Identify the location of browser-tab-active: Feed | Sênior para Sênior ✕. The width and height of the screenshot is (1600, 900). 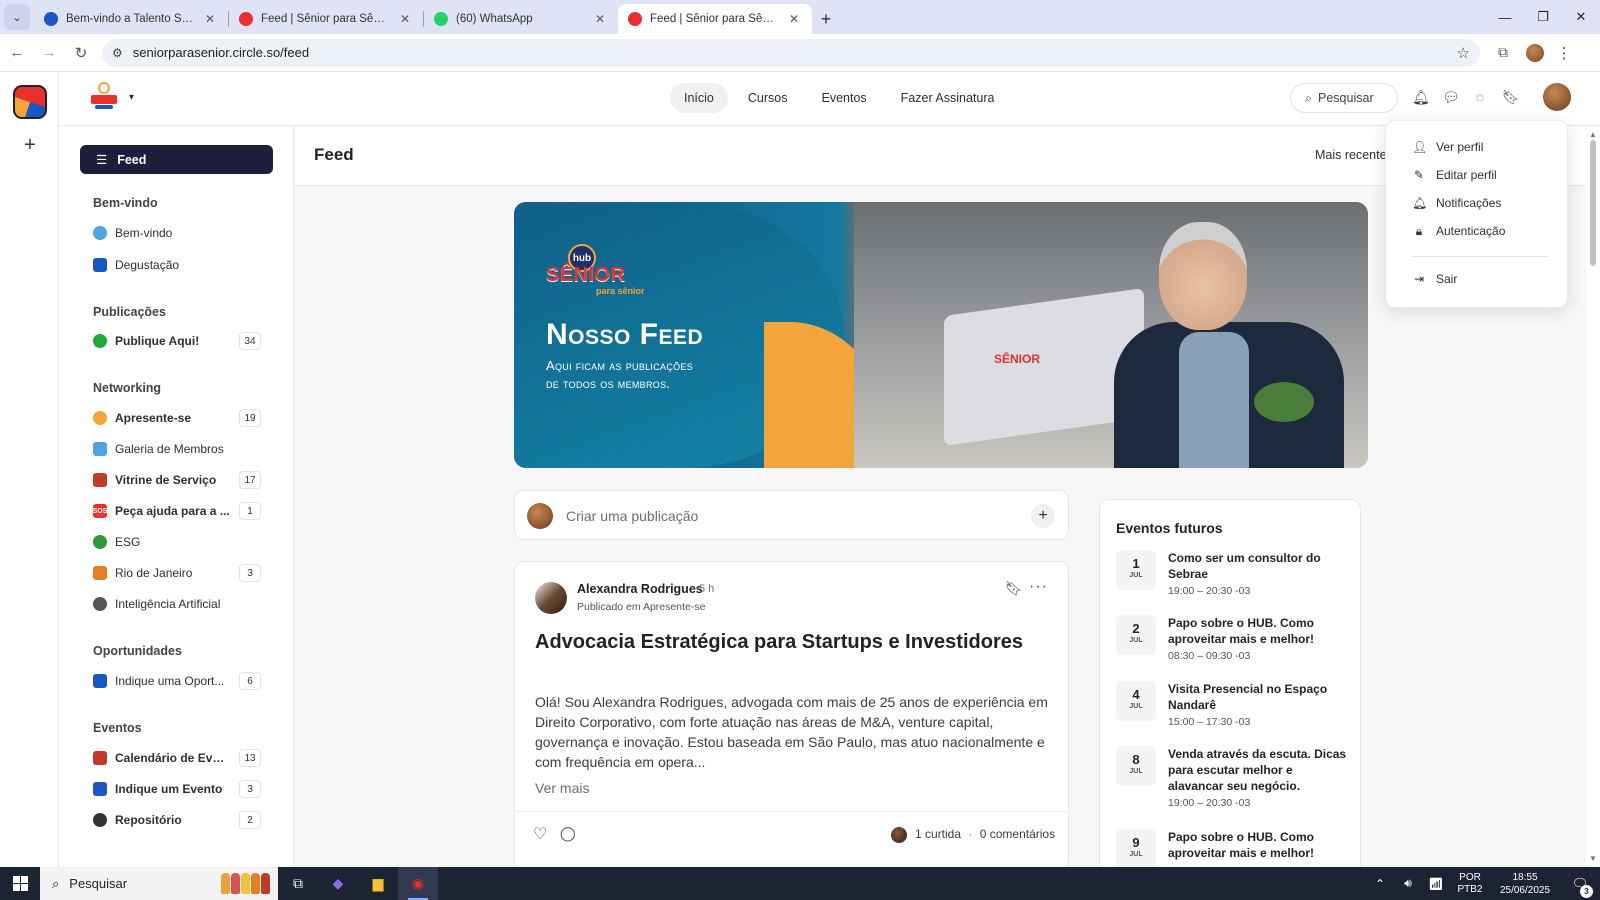
(715, 19).